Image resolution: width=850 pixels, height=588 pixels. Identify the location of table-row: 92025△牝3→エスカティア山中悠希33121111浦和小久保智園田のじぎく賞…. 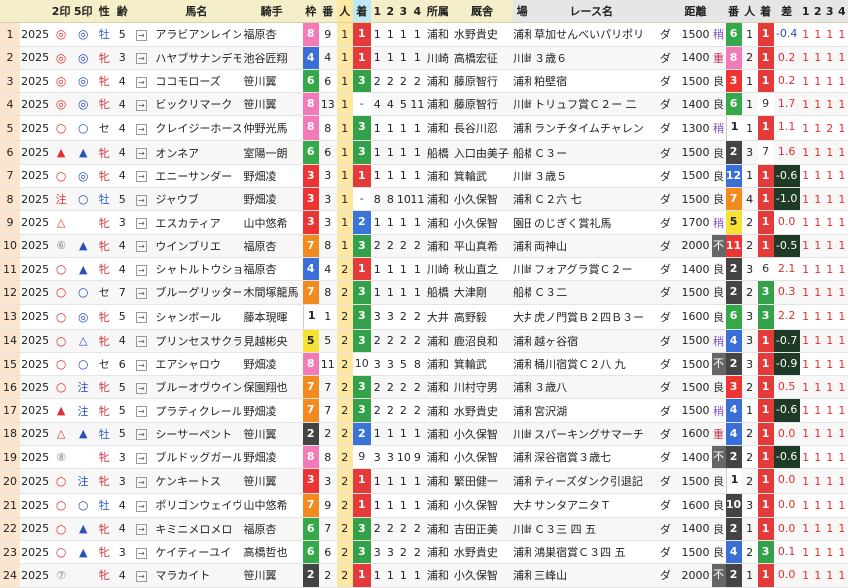
(424, 222).